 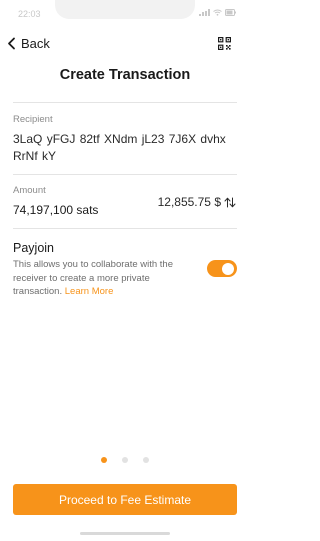 I want to click on signal-icon, so click(x=204, y=12).